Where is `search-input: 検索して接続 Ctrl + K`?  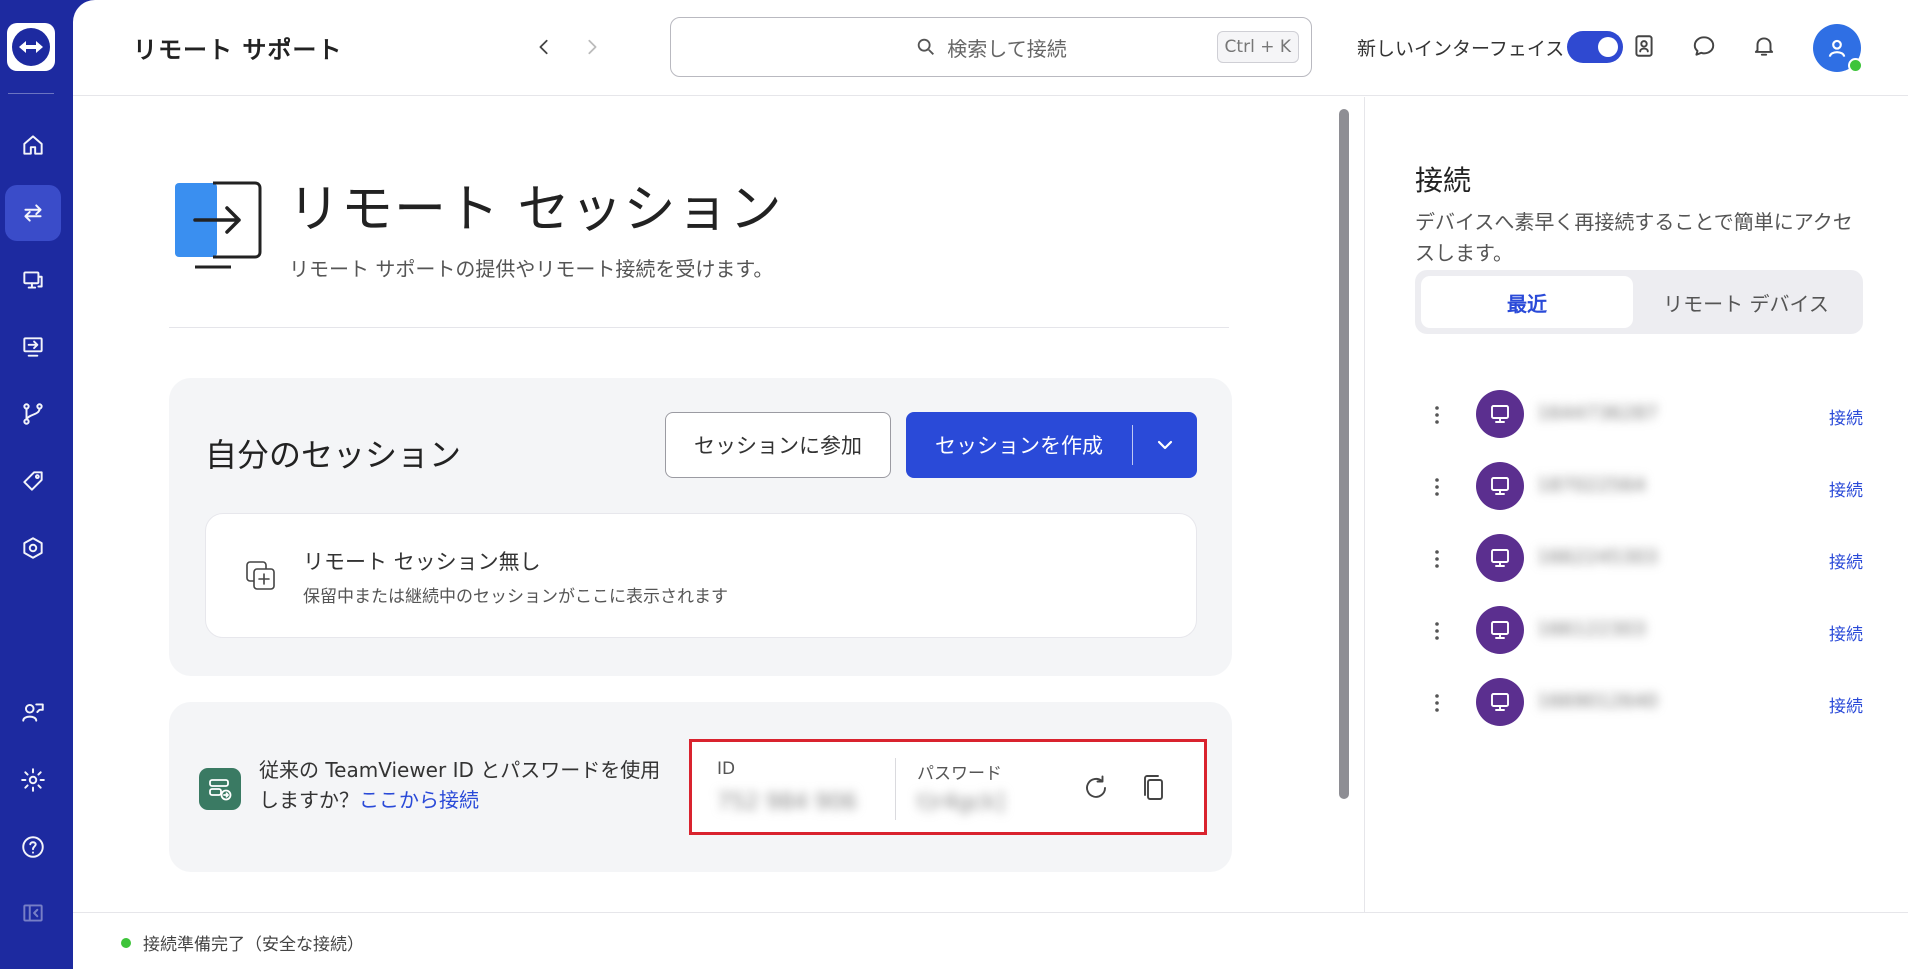
search-input: 検索して接続 Ctrl + K is located at coordinates (991, 47).